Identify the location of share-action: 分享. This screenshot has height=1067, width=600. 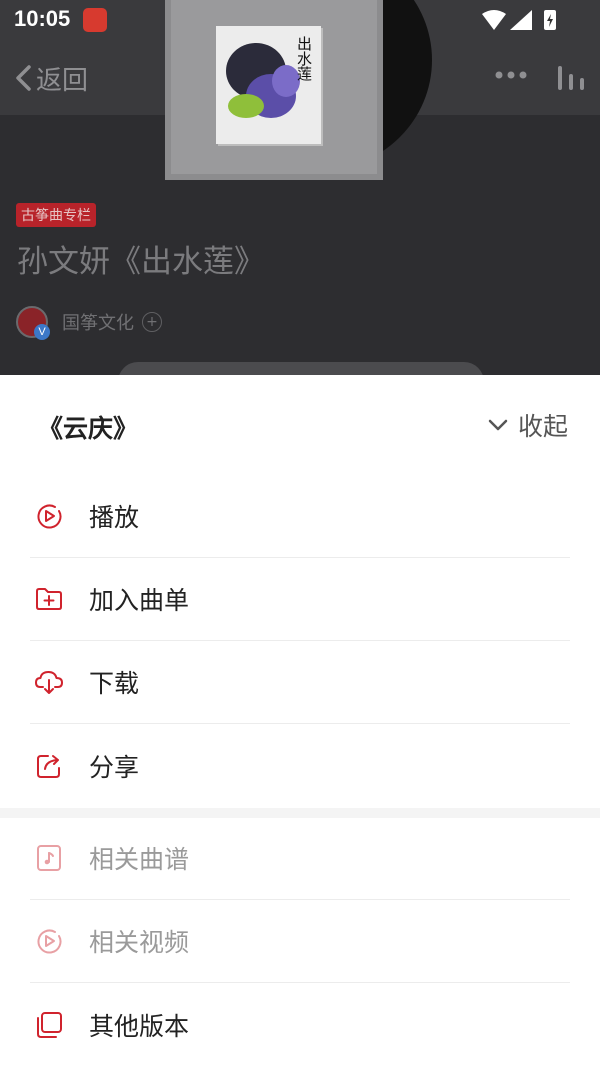
(300, 765).